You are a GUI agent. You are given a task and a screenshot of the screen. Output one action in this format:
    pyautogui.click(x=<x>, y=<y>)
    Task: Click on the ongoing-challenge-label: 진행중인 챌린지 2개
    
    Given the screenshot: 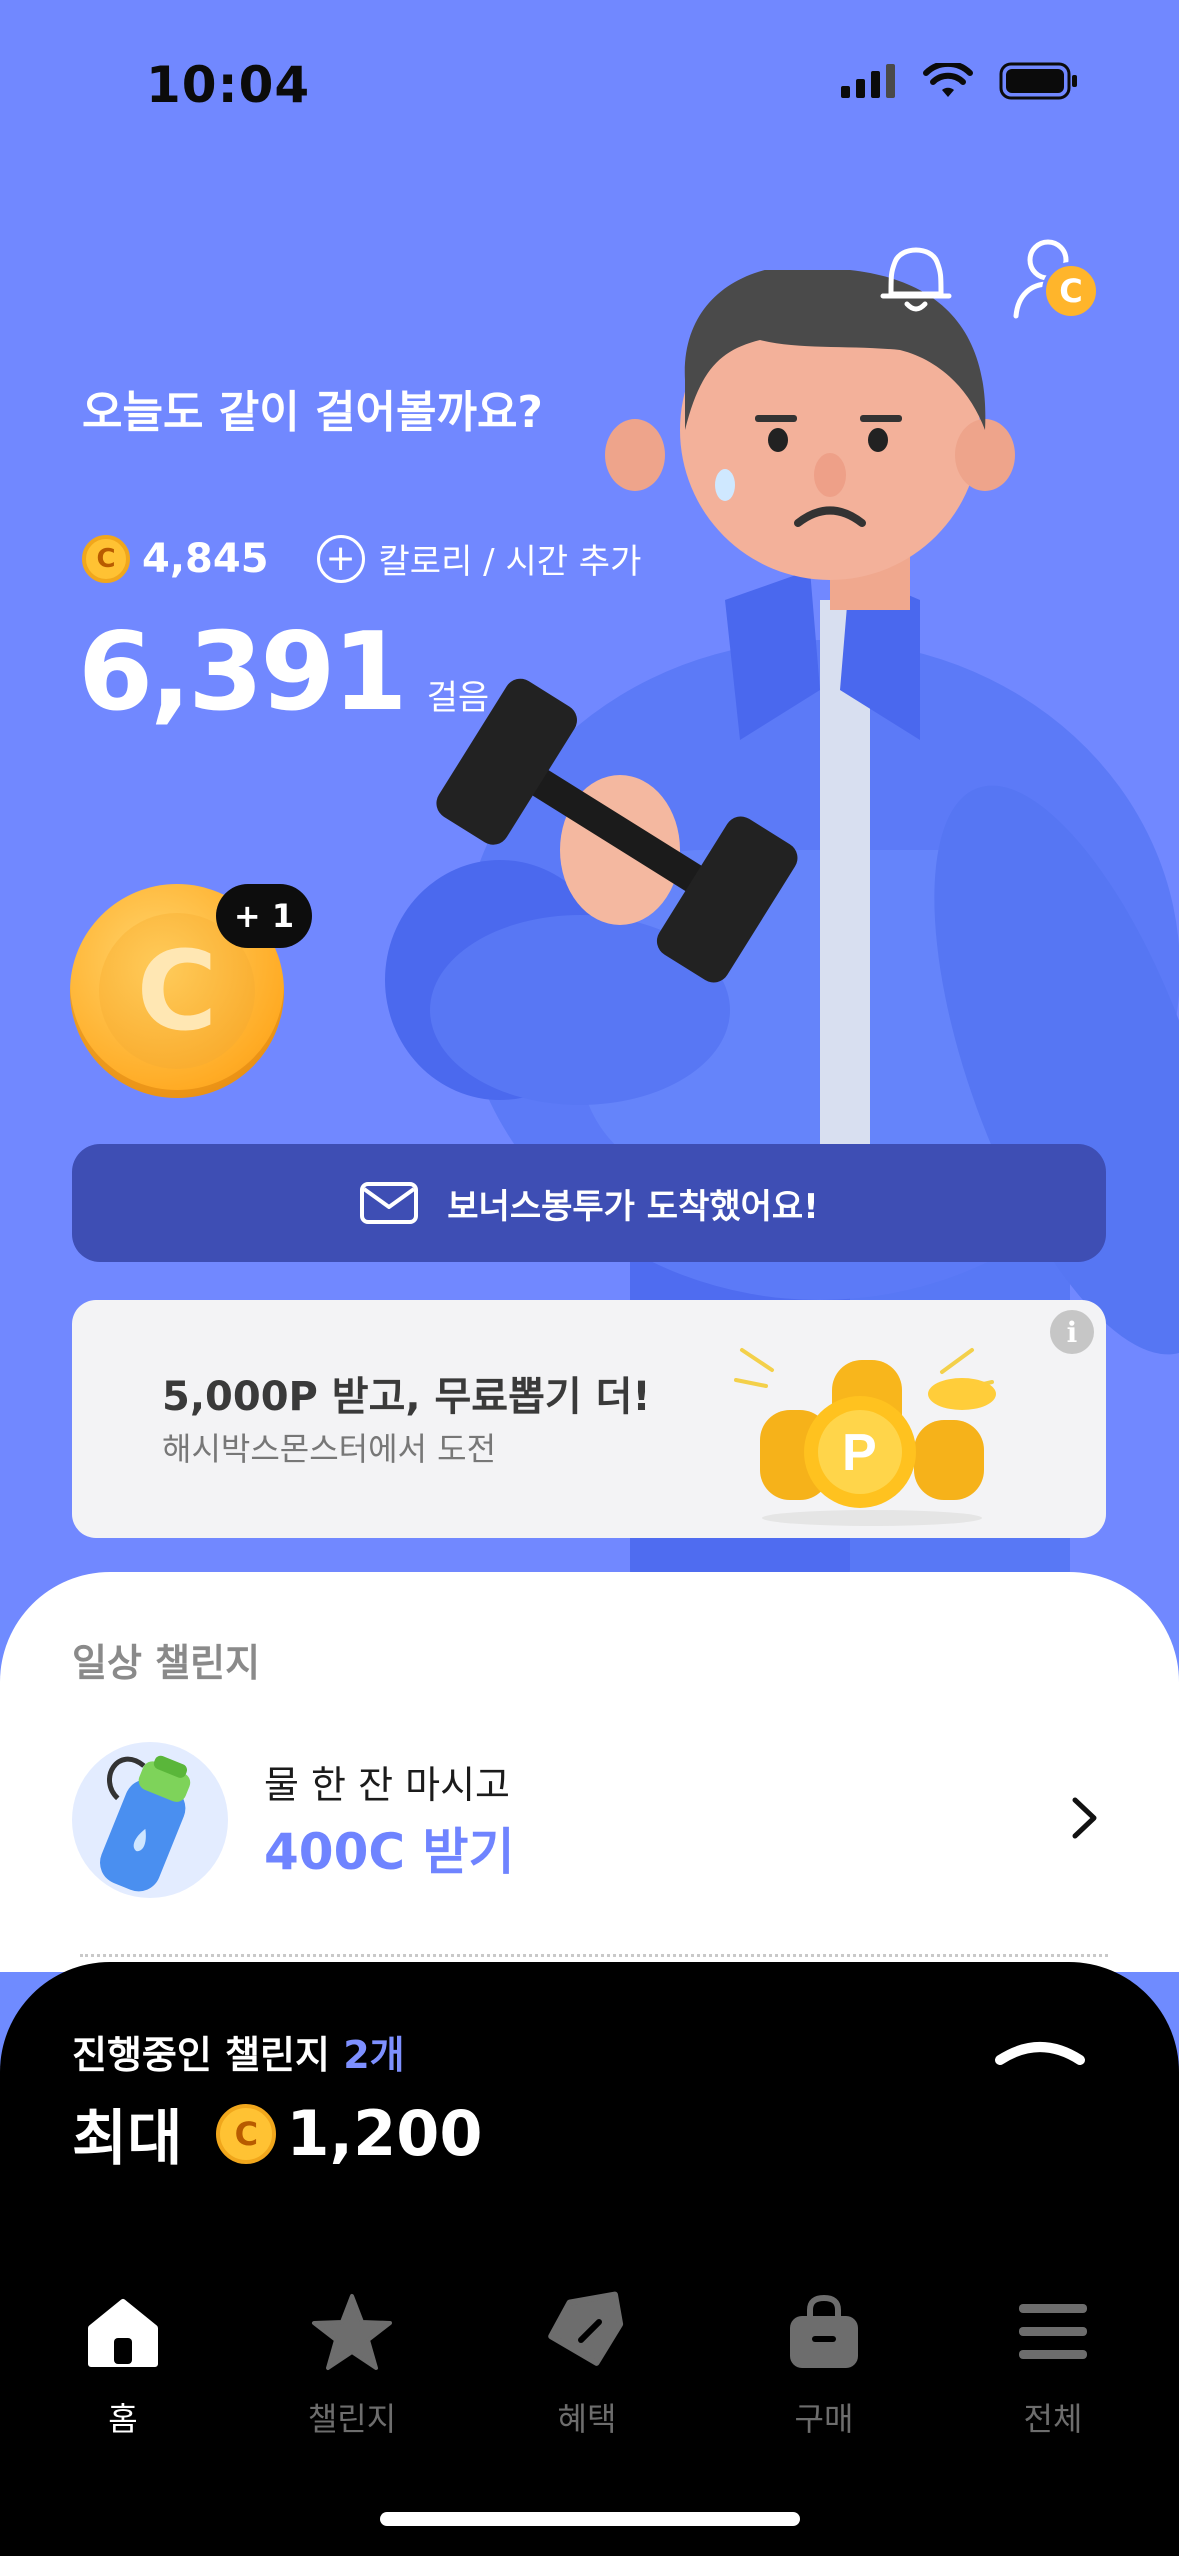 What is the action you would take?
    pyautogui.click(x=238, y=2051)
    